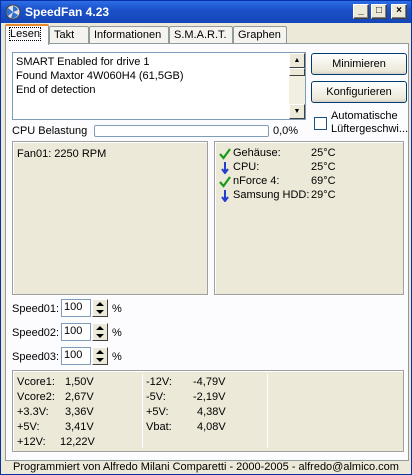  Describe the element at coordinates (209, 382) in the screenshot. I see `voltage-value: -4,79V` at that location.